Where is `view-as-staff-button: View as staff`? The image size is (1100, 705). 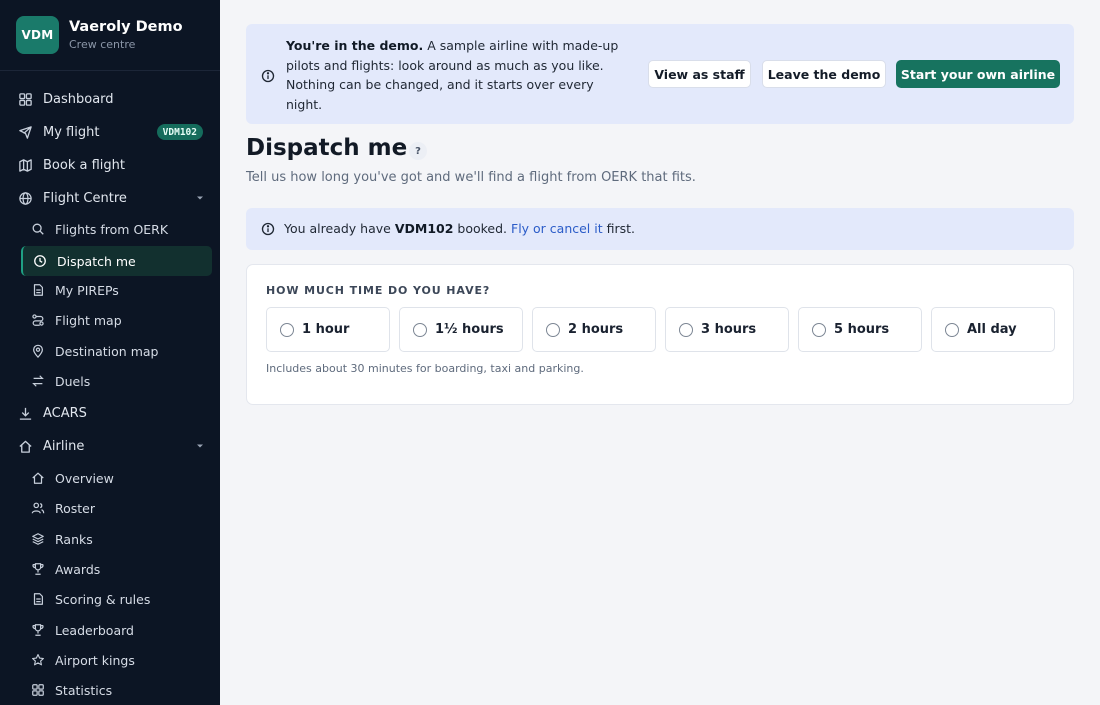
view-as-staff-button: View as staff is located at coordinates (699, 74).